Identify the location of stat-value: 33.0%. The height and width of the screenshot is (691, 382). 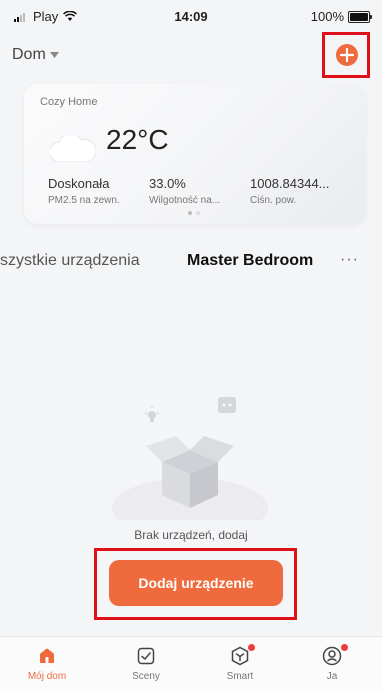
(167, 183).